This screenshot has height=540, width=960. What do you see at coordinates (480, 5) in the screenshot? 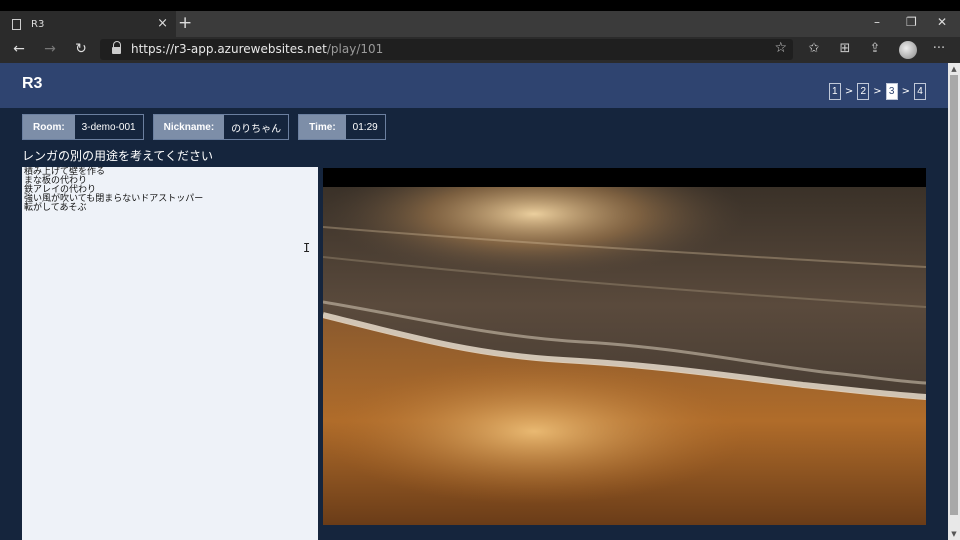
I see `screen-top-border` at bounding box center [480, 5].